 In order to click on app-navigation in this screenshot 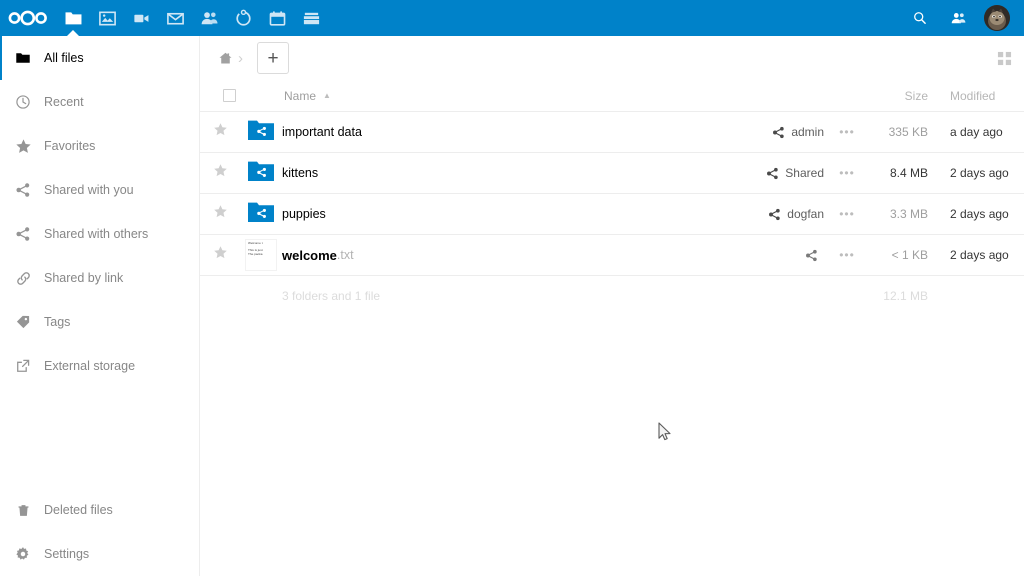, I will do `click(192, 18)`.